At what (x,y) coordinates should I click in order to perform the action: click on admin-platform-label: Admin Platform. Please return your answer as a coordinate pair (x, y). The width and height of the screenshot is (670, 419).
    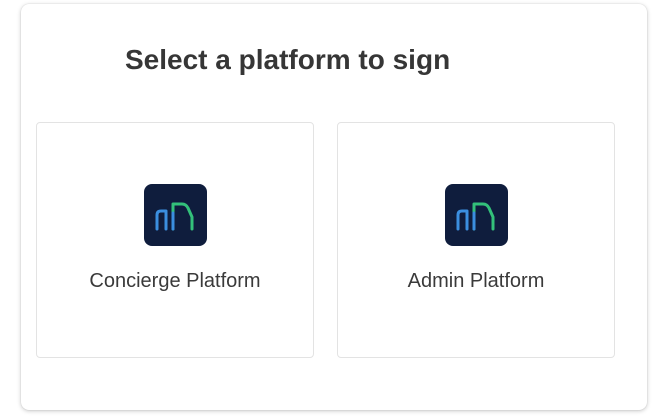
    Looking at the image, I should click on (476, 281).